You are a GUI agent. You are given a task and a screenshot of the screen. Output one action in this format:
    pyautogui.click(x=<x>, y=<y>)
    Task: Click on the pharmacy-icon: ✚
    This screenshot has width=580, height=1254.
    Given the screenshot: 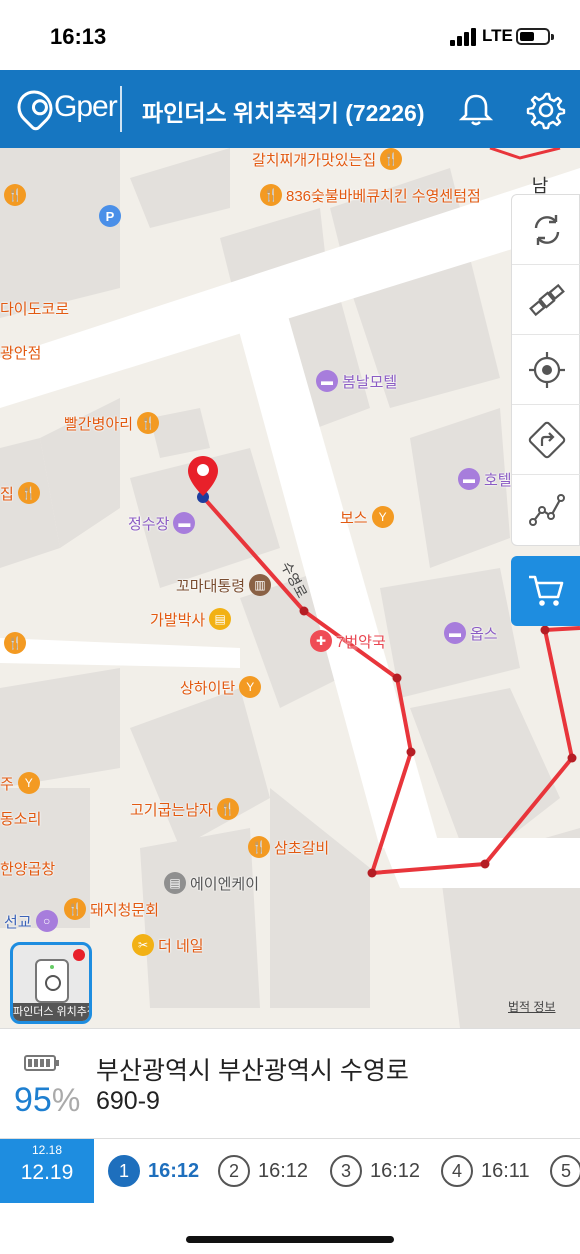 What is the action you would take?
    pyautogui.click(x=321, y=641)
    